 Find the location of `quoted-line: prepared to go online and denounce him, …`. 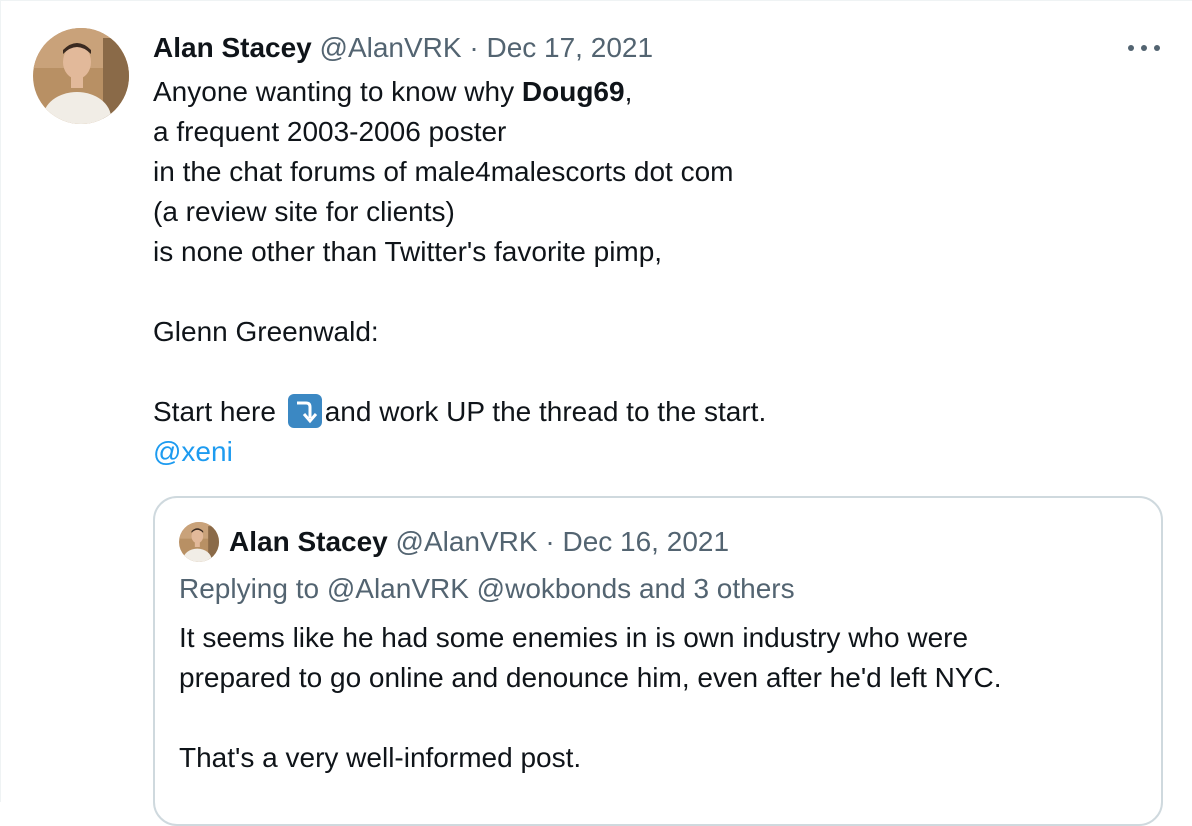

quoted-line: prepared to go online and denounce him, … is located at coordinates (590, 677).